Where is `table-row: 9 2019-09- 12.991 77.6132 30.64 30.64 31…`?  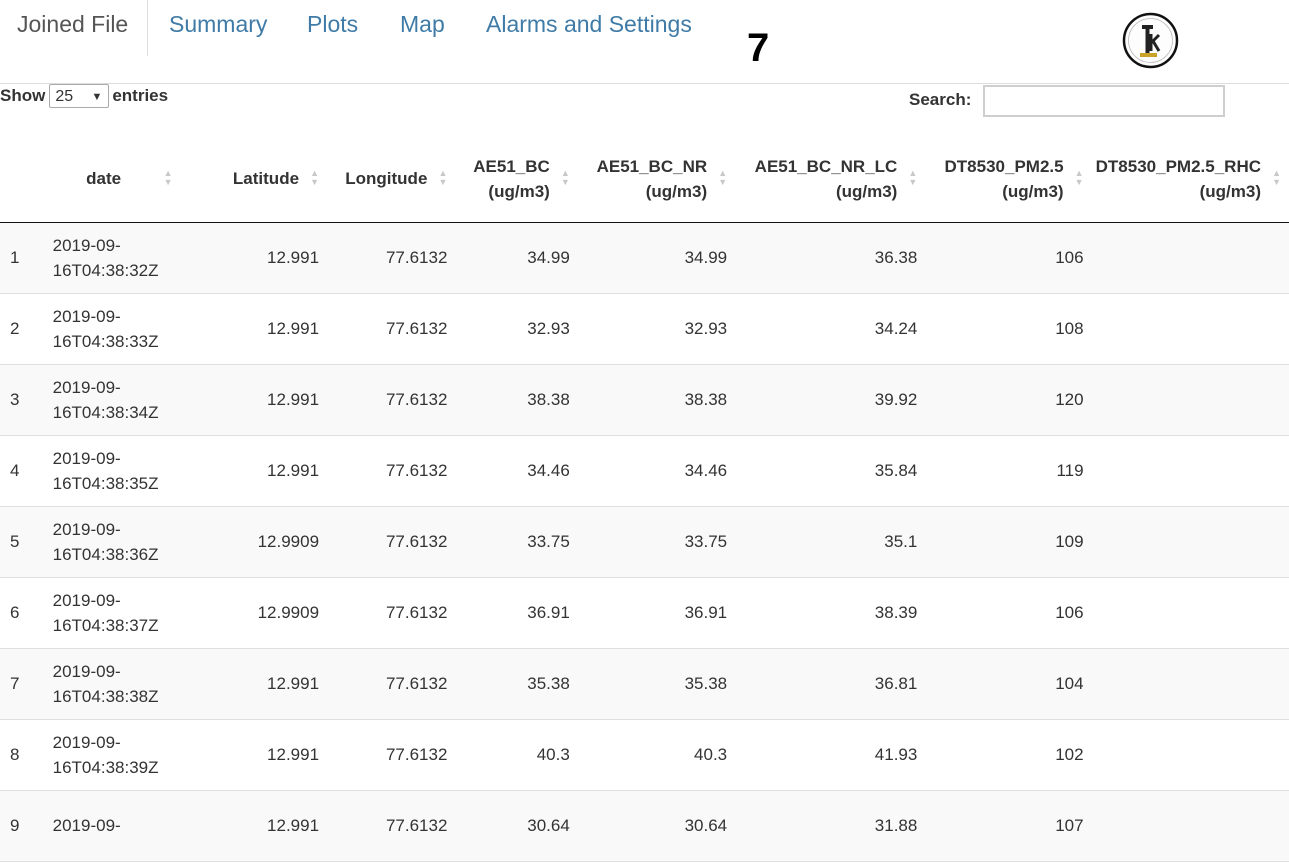
table-row: 9 2019-09- 12.991 77.6132 30.64 30.64 31… is located at coordinates (644, 825).